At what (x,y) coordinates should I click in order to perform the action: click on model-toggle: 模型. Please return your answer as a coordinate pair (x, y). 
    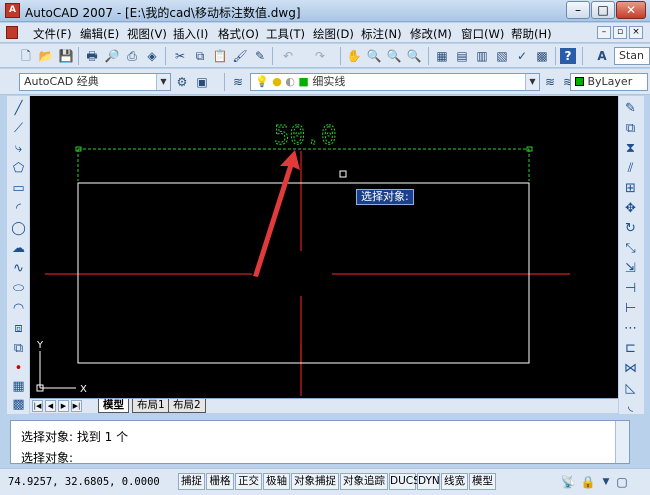
    Looking at the image, I should click on (482, 481).